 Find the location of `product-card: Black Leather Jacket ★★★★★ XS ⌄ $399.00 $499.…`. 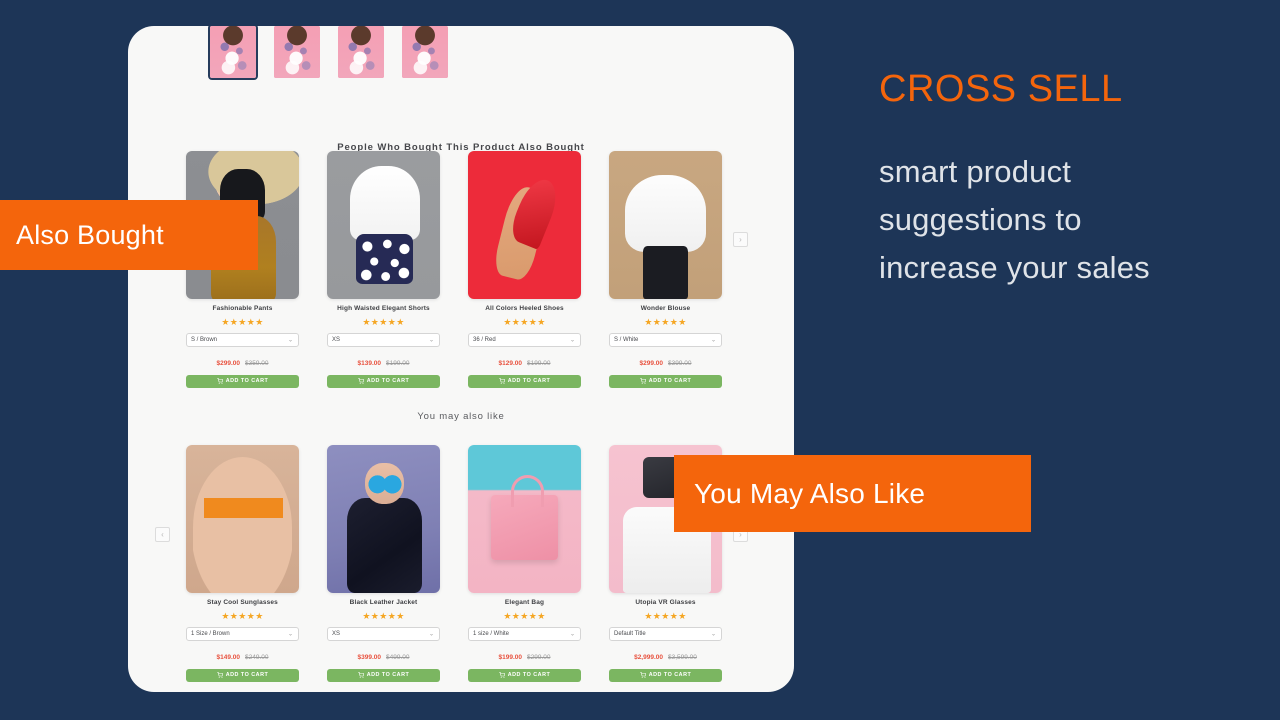

product-card: Black Leather Jacket ★★★★★ XS ⌄ $399.00 $499.… is located at coordinates (383, 563).